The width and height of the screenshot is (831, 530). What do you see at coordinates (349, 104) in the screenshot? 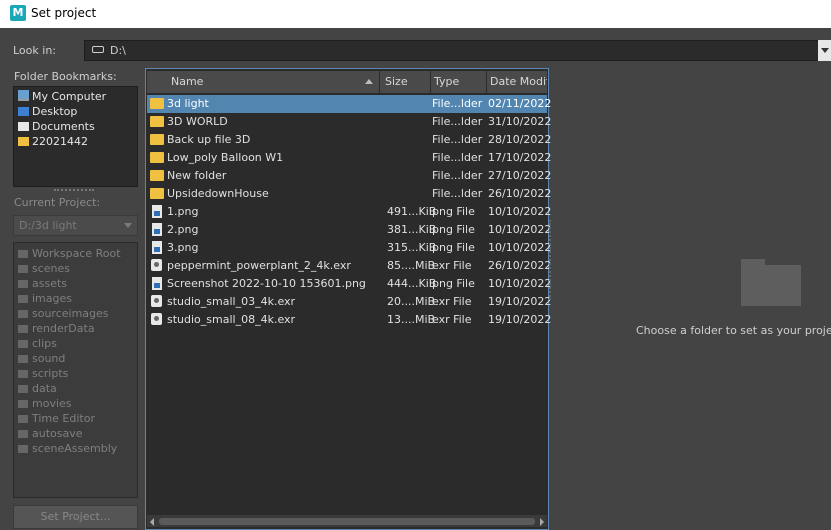
I see `file-row: 3d light File...lder 02/11/2022` at bounding box center [349, 104].